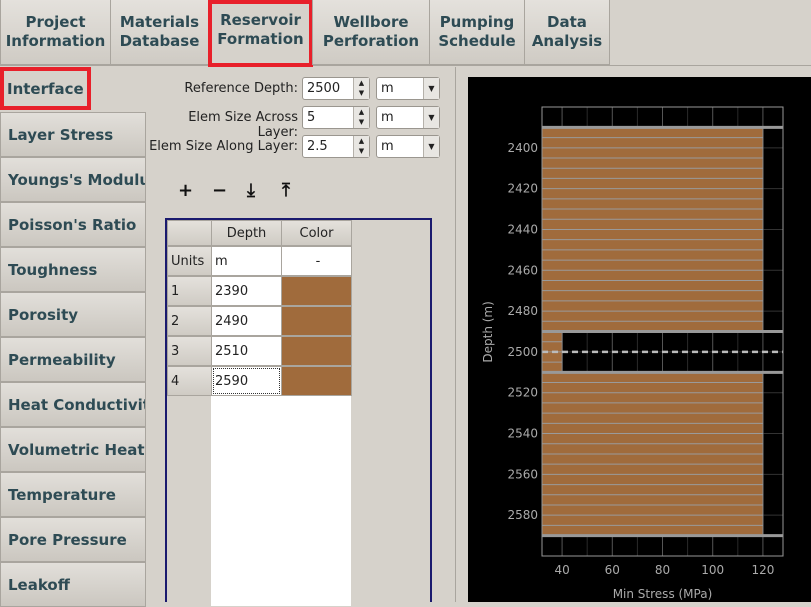  Describe the element at coordinates (246, 291) in the screenshot. I see `depth-cell: 2390` at that location.